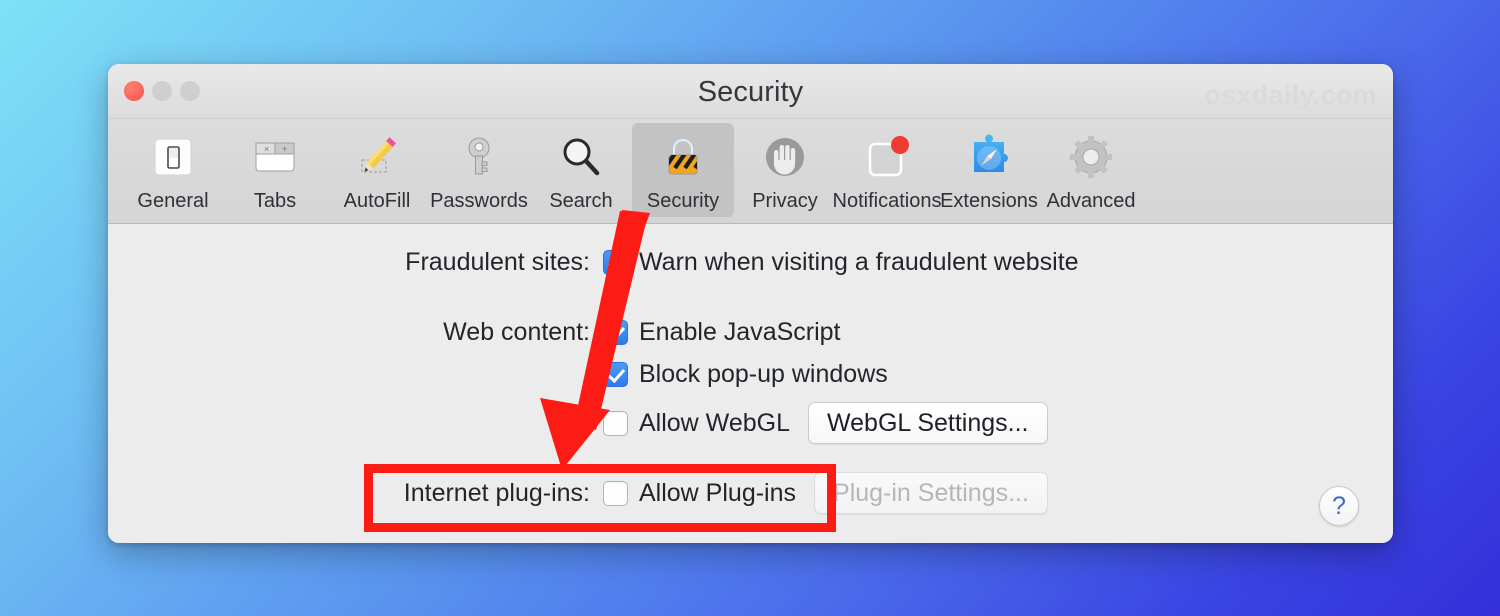 This screenshot has width=1500, height=616. Describe the element at coordinates (173, 157) in the screenshot. I see `light-switch-icon` at that location.